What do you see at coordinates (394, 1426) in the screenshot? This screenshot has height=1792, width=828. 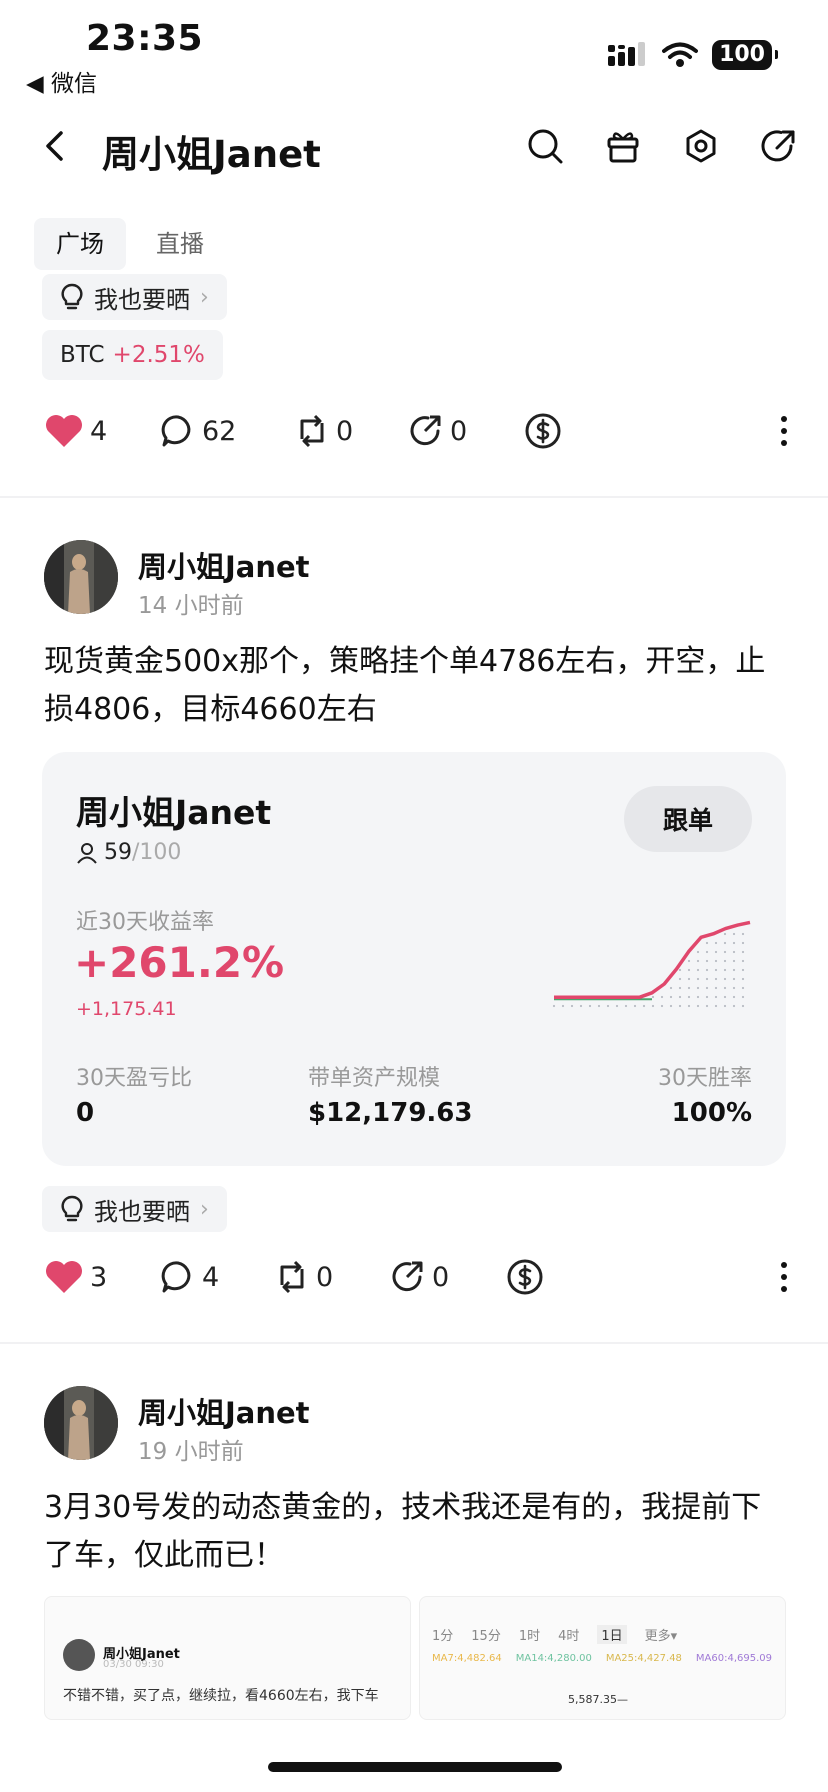 I see `post-header: 周小姐Janet 19 小时前` at bounding box center [394, 1426].